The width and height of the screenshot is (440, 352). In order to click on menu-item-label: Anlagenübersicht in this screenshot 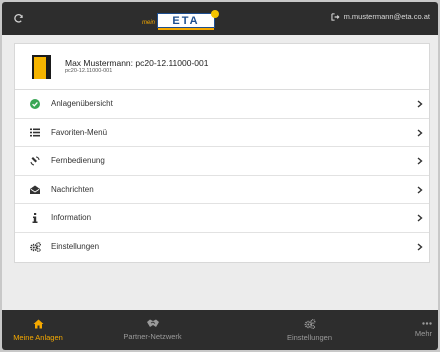, I will do `click(82, 104)`.